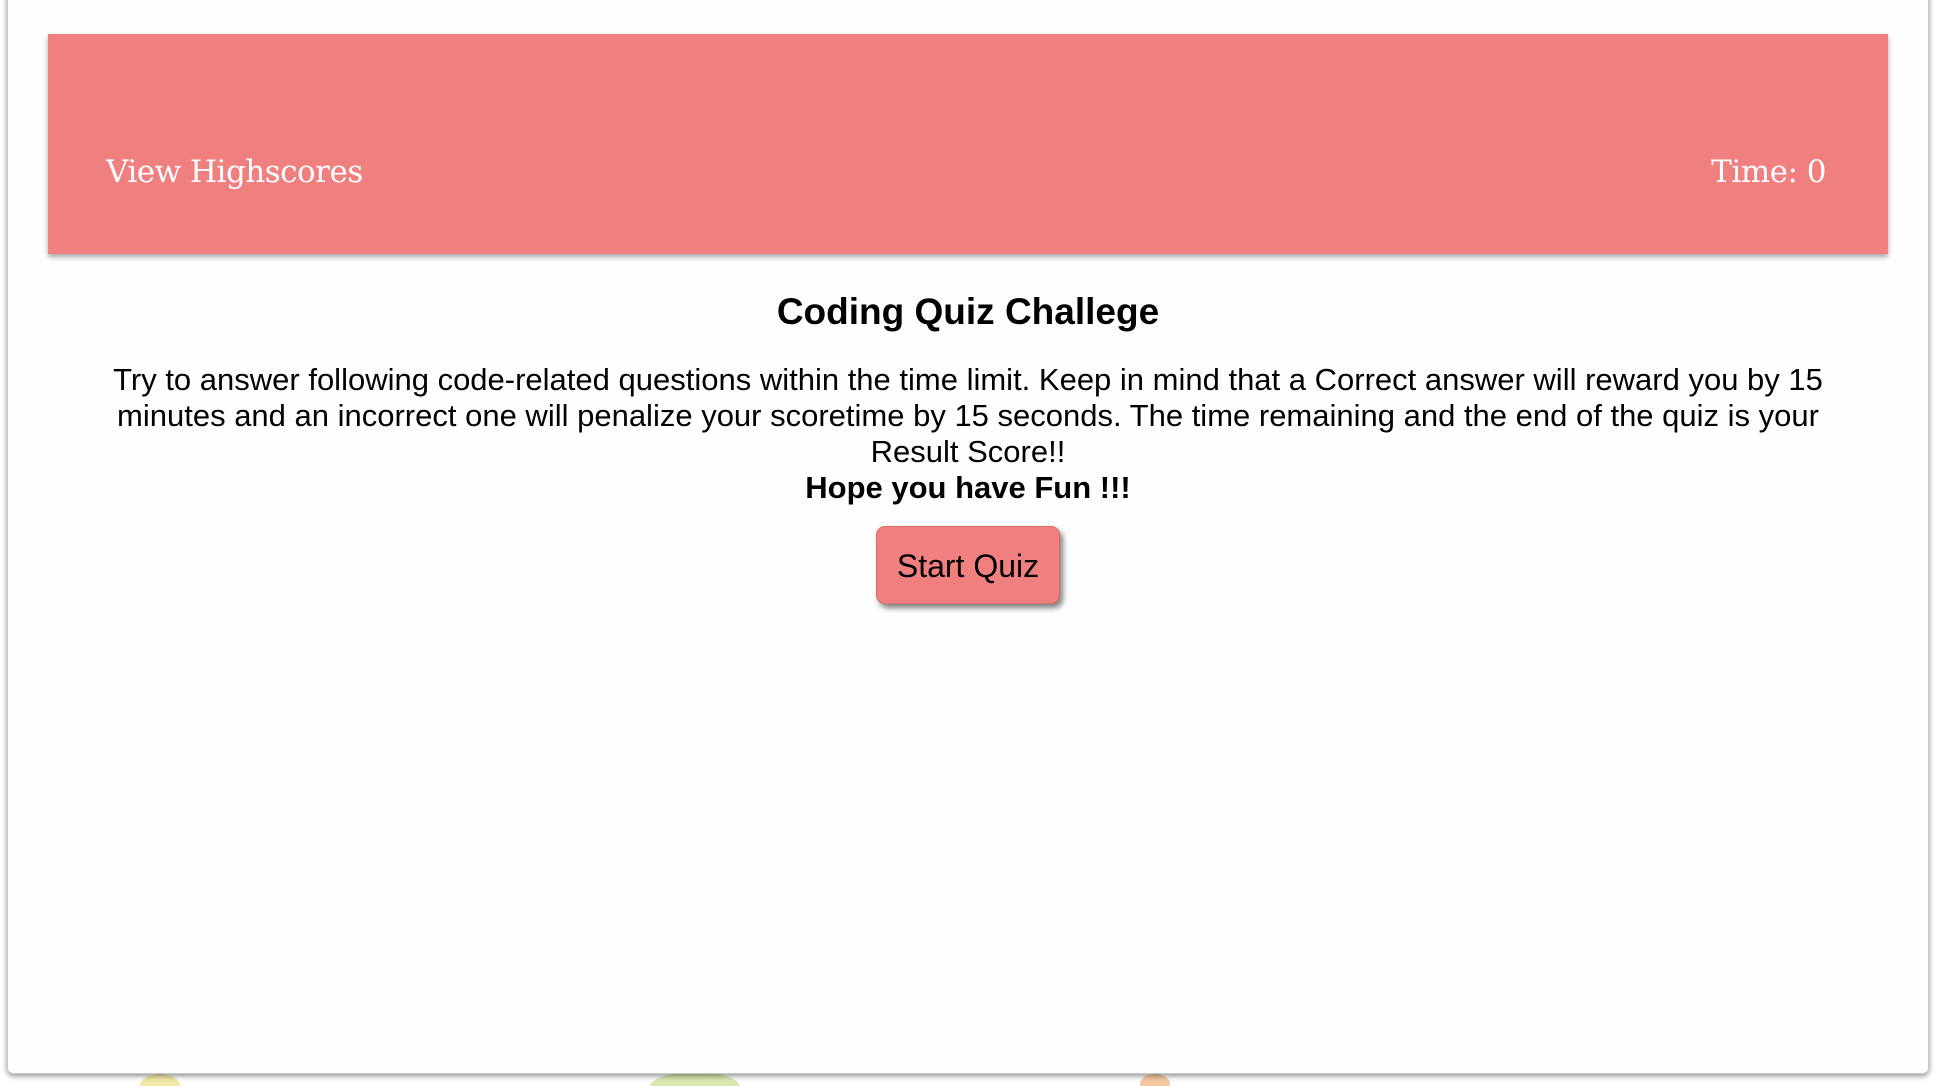 The image size is (1936, 1086). I want to click on start-quiz-button: Start Quiz, so click(968, 565).